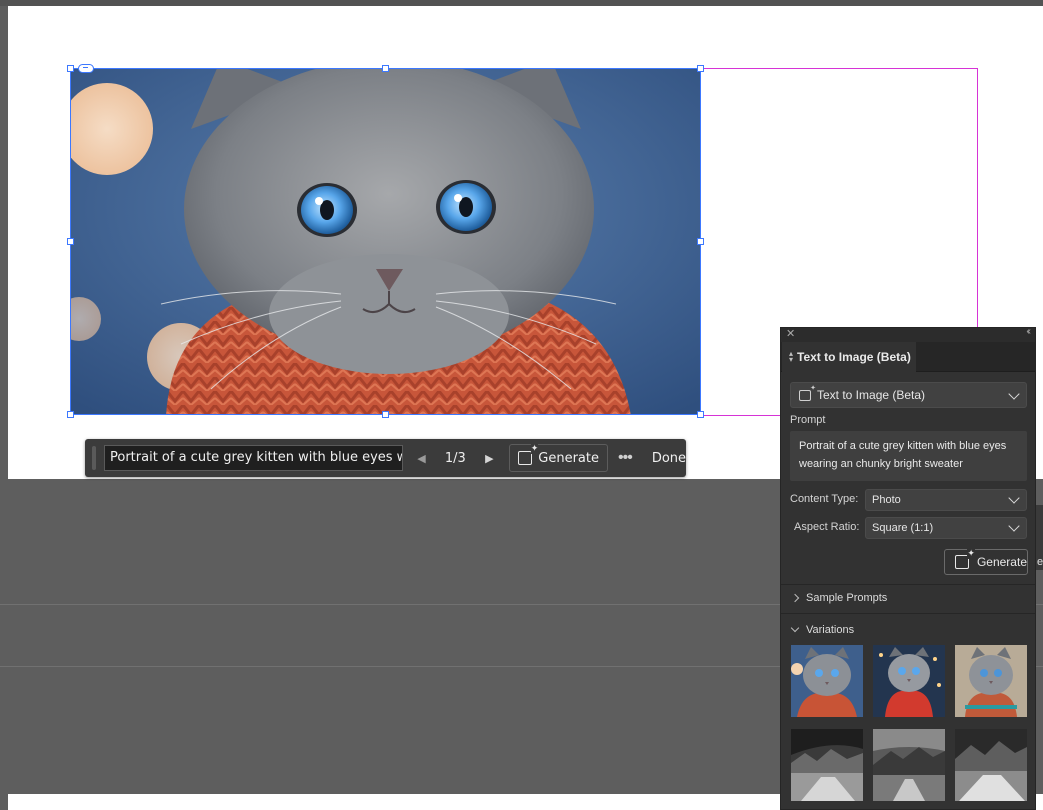 The height and width of the screenshot is (810, 1043). What do you see at coordinates (808, 420) in the screenshot?
I see `prompt-label: Prompt` at bounding box center [808, 420].